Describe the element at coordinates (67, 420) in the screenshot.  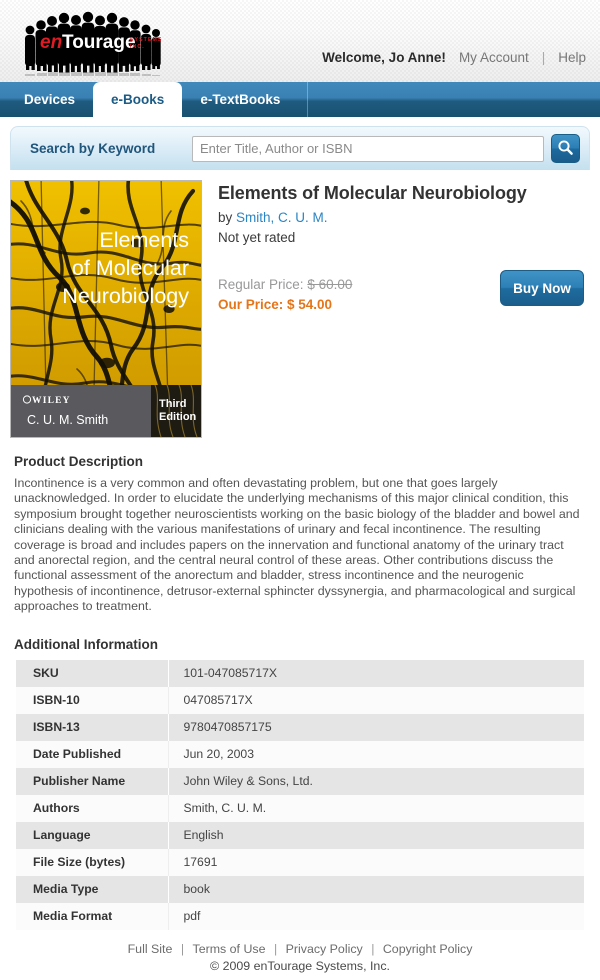
I see `cover-author: C. U. M. Smith` at that location.